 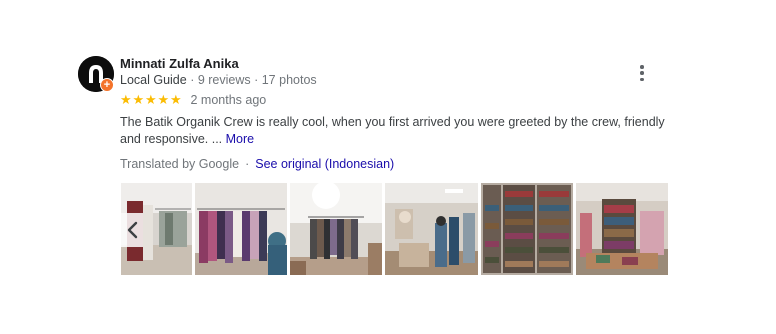 I want to click on chevron-left-icon, so click(x=132, y=230).